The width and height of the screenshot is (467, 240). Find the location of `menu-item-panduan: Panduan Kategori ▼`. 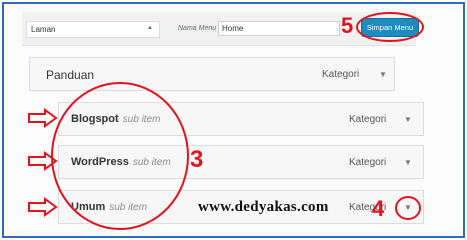

menu-item-panduan: Panduan Kategori ▼ is located at coordinates (212, 74).